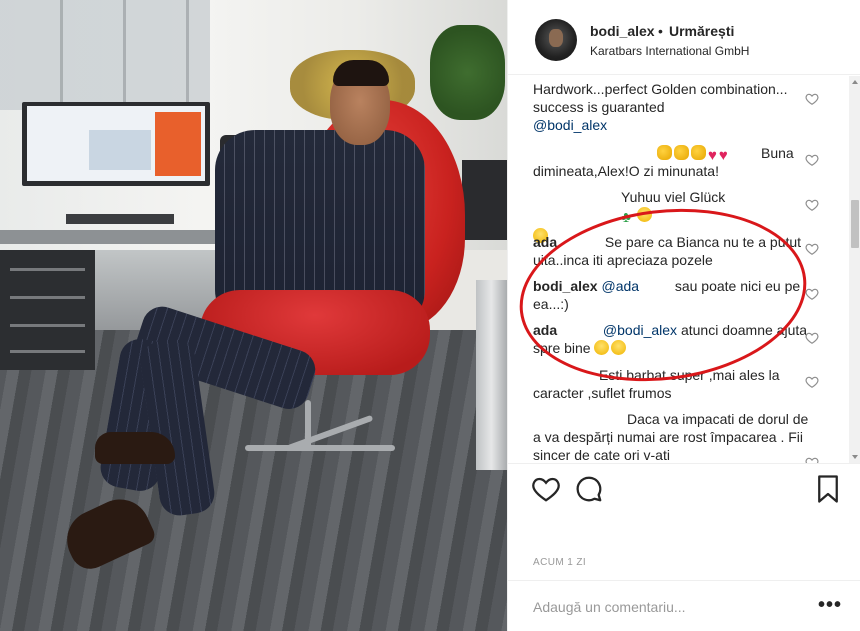  I want to click on comment-author: bodi_alex, so click(565, 286).